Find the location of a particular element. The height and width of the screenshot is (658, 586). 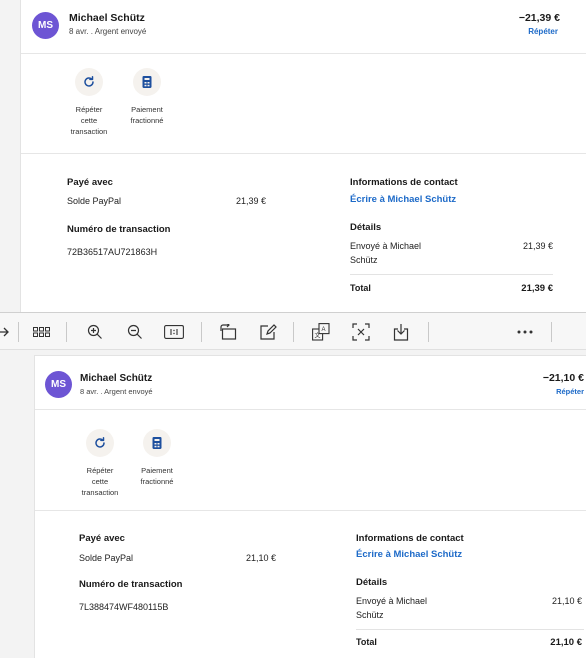

text-recognition-icon is located at coordinates (361, 332).